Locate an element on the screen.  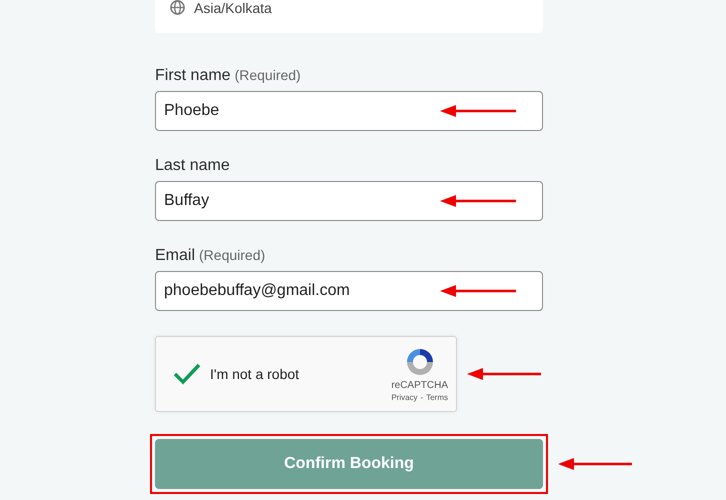
privacy-link: Privacy is located at coordinates (404, 397).